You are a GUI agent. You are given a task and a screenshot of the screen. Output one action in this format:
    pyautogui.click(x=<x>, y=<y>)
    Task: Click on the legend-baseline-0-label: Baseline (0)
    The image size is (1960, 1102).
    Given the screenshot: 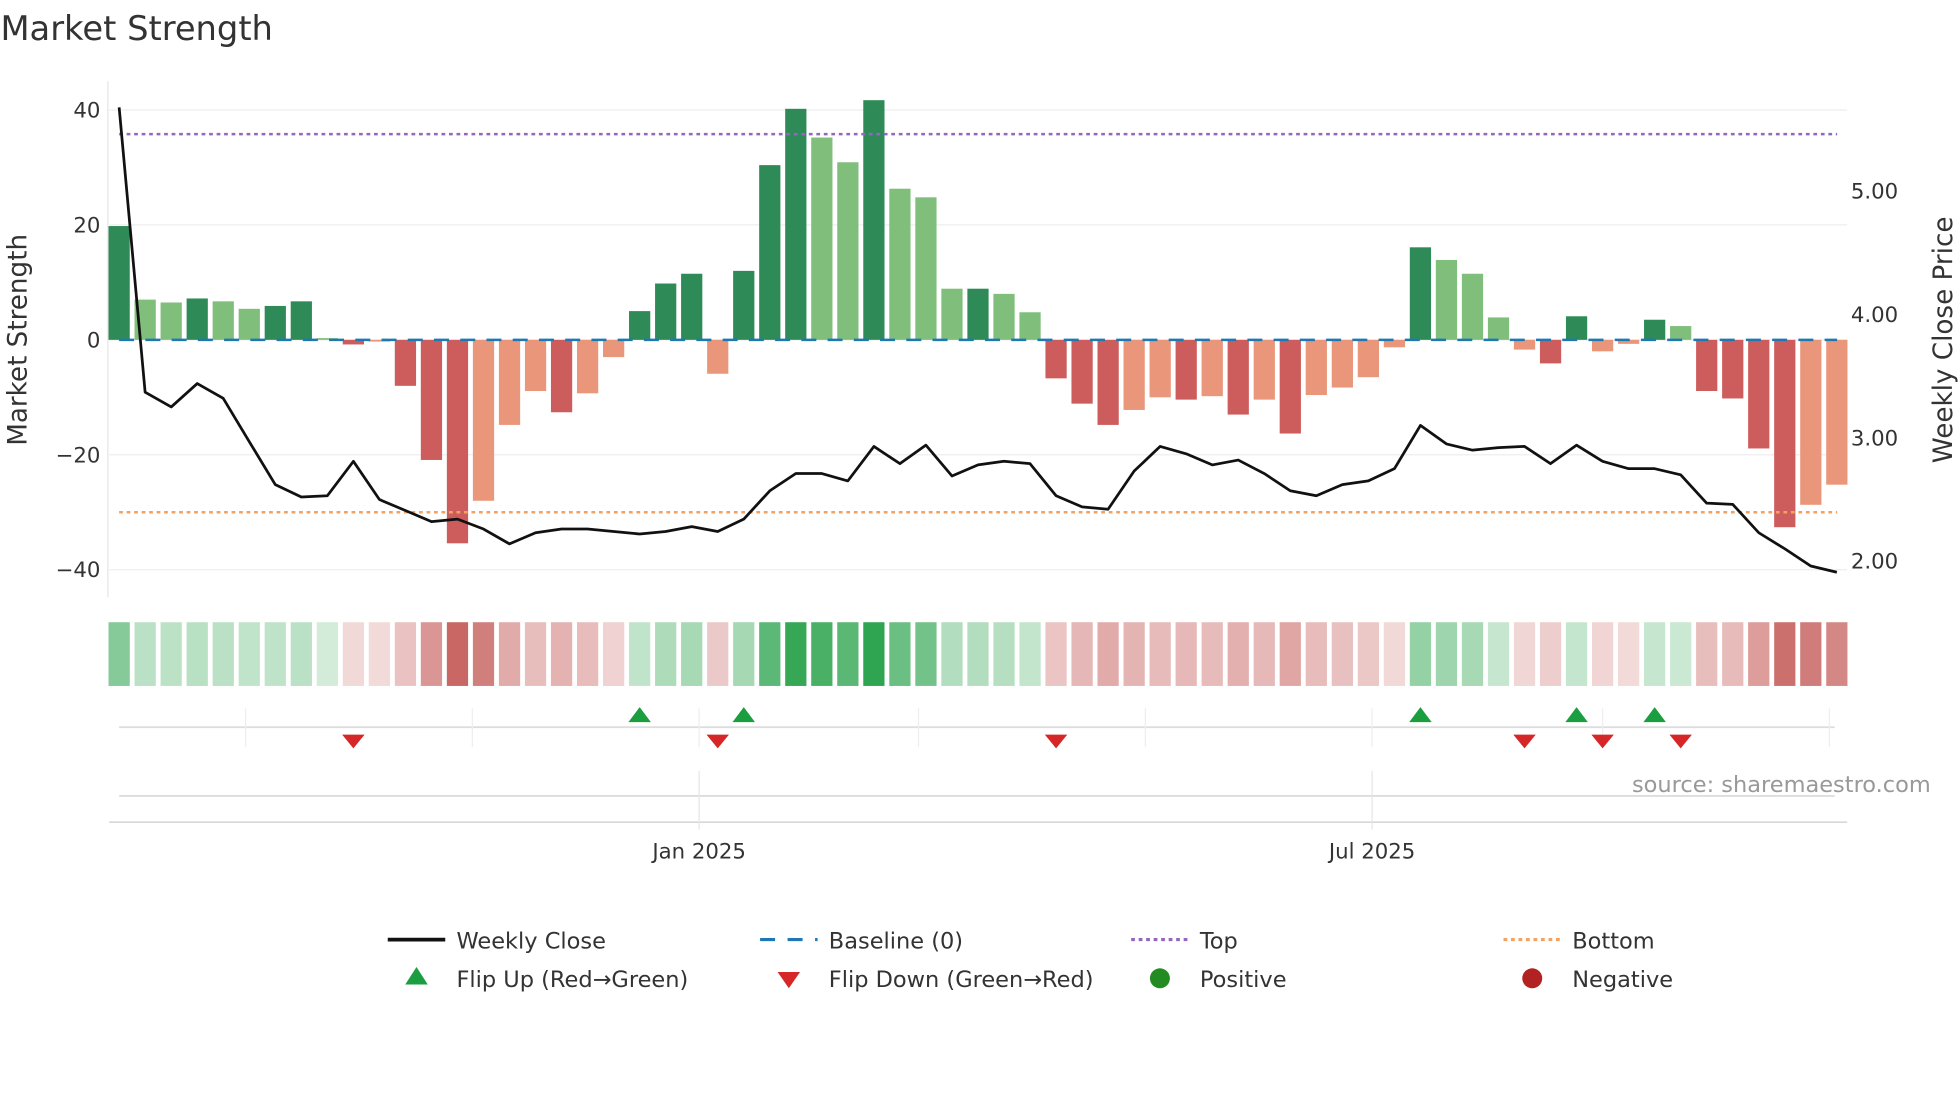 What is the action you would take?
    pyautogui.click(x=896, y=941)
    